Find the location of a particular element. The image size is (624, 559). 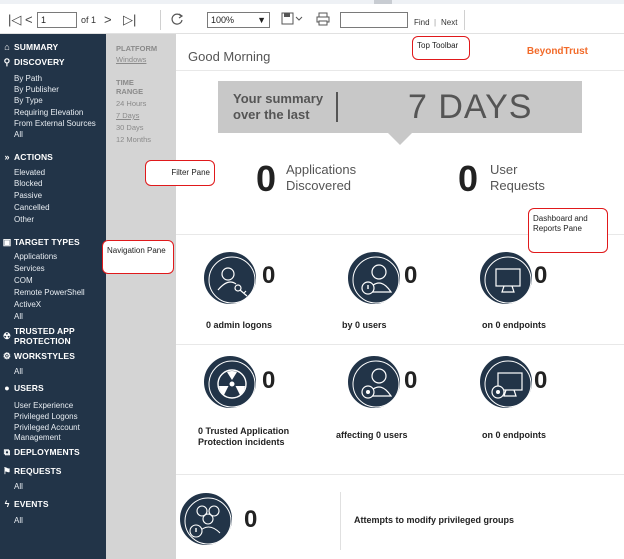

nav-trusted-app-protection: ☢ TRUSTED APP PROTECTION is located at coordinates (53, 337).